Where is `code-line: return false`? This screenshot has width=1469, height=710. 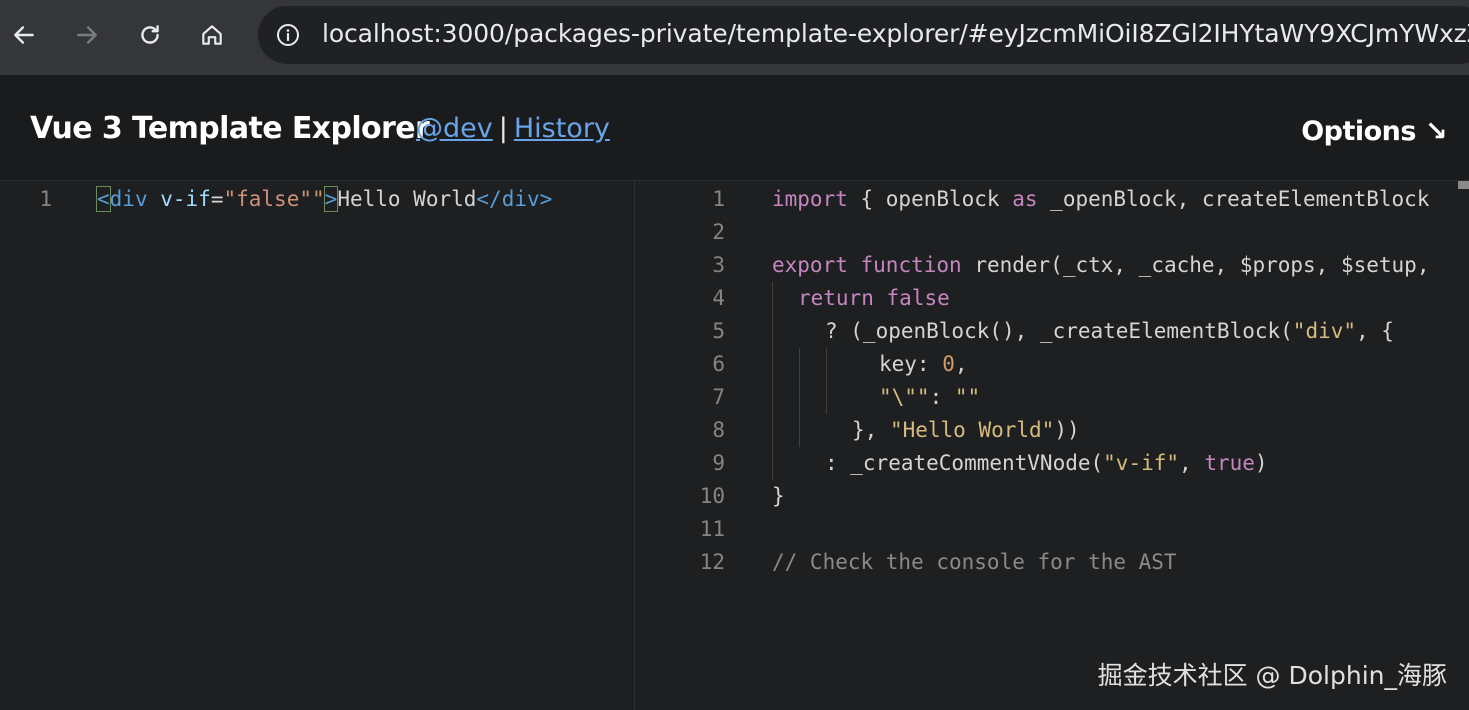
code-line: return false is located at coordinates (874, 298).